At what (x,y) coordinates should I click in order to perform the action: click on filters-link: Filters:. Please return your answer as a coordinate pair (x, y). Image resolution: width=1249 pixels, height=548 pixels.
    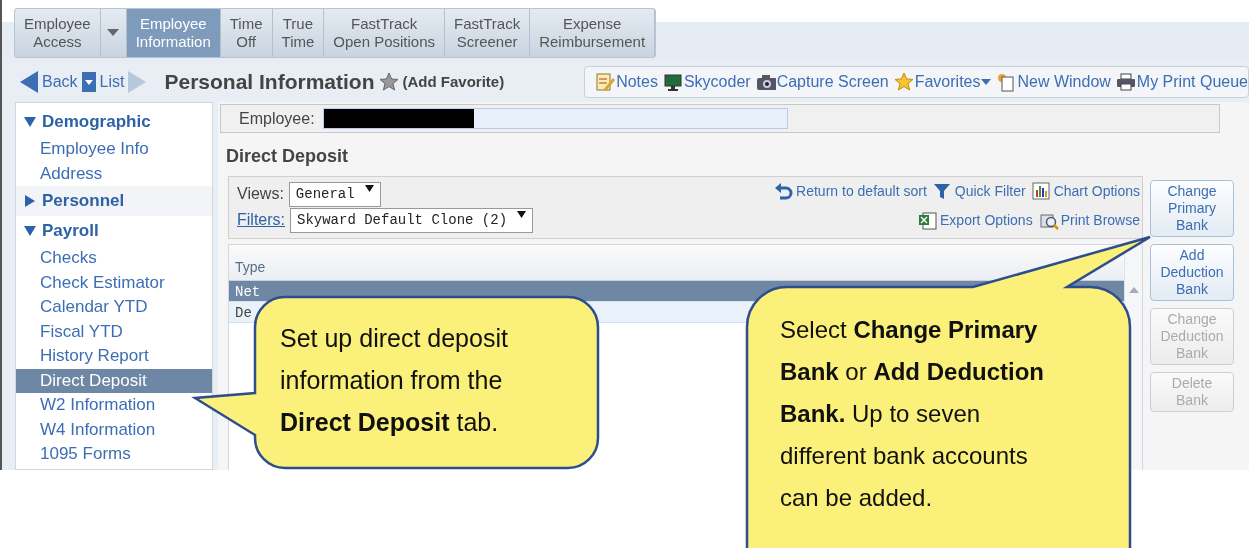
    Looking at the image, I should click on (261, 220).